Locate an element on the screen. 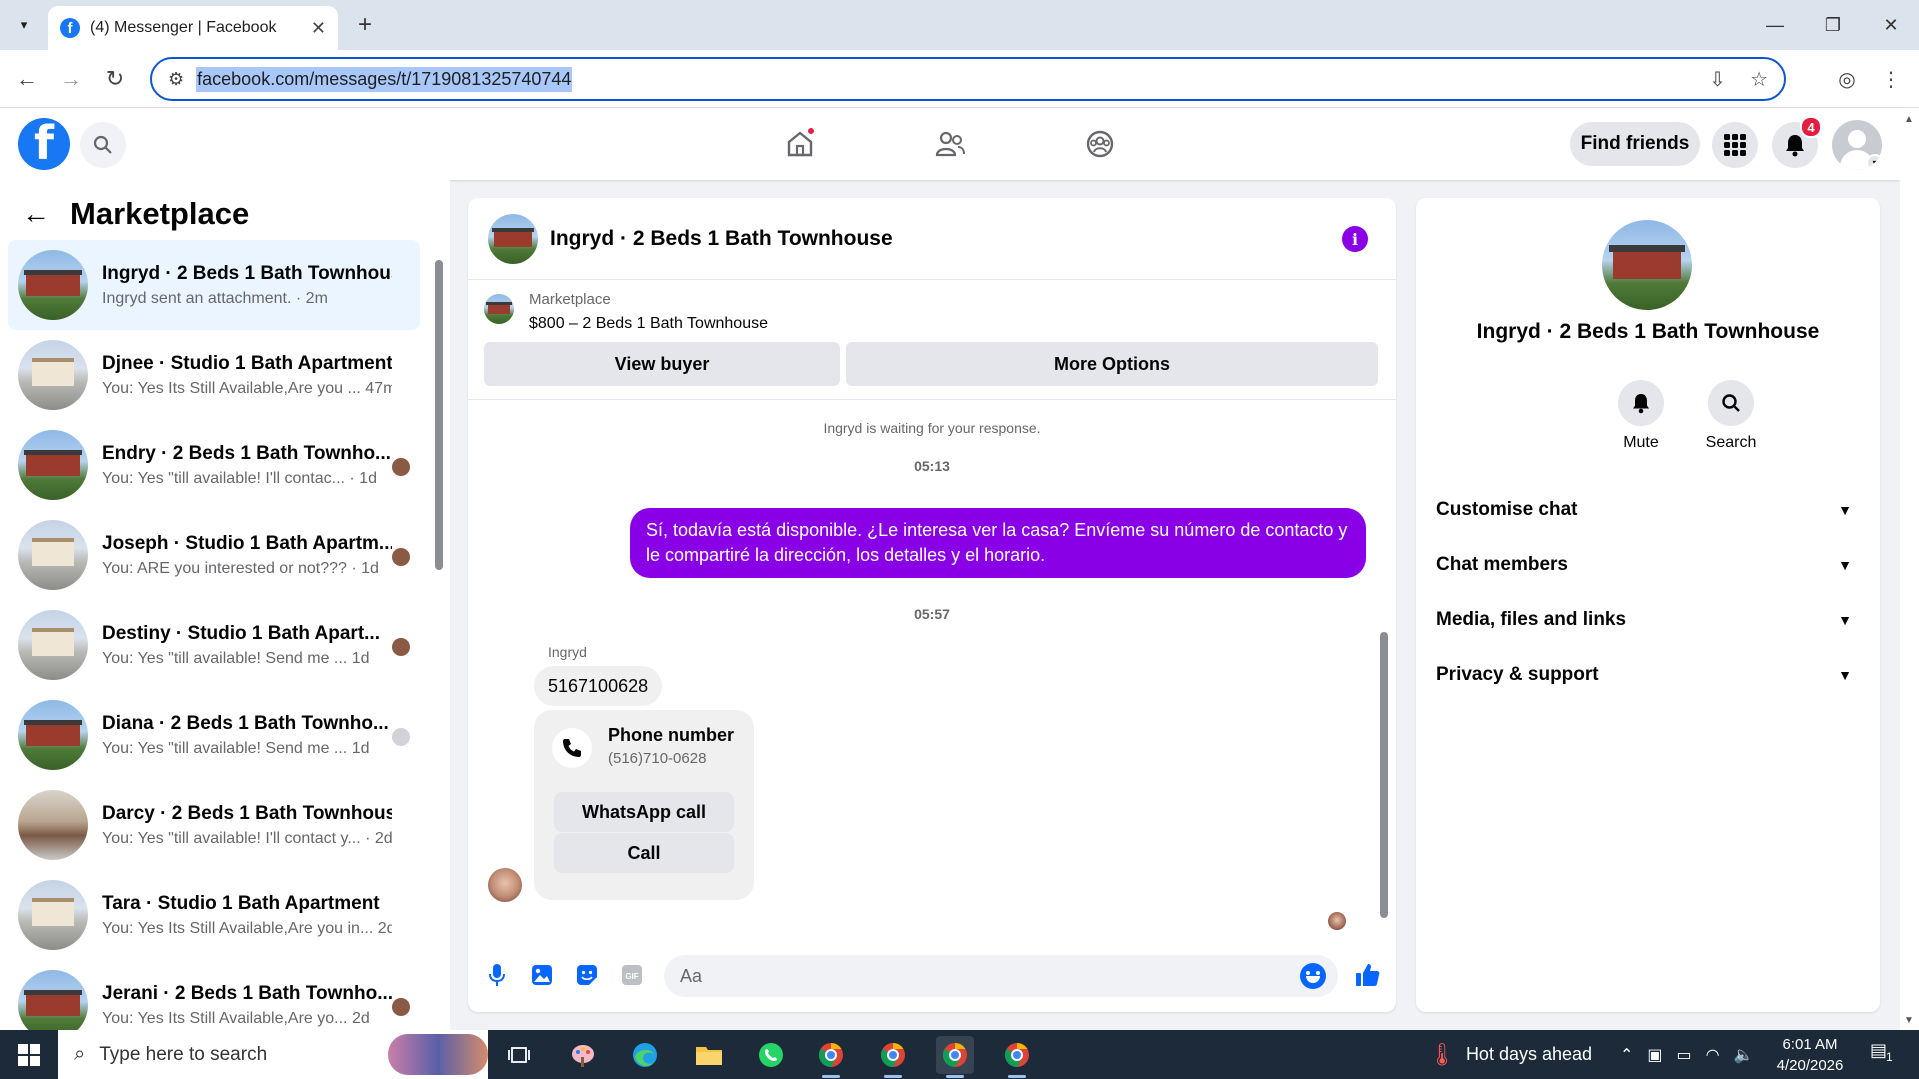 This screenshot has width=1919, height=1079. scroll-down-arrow-icon: ▼ is located at coordinates (1909, 1020).